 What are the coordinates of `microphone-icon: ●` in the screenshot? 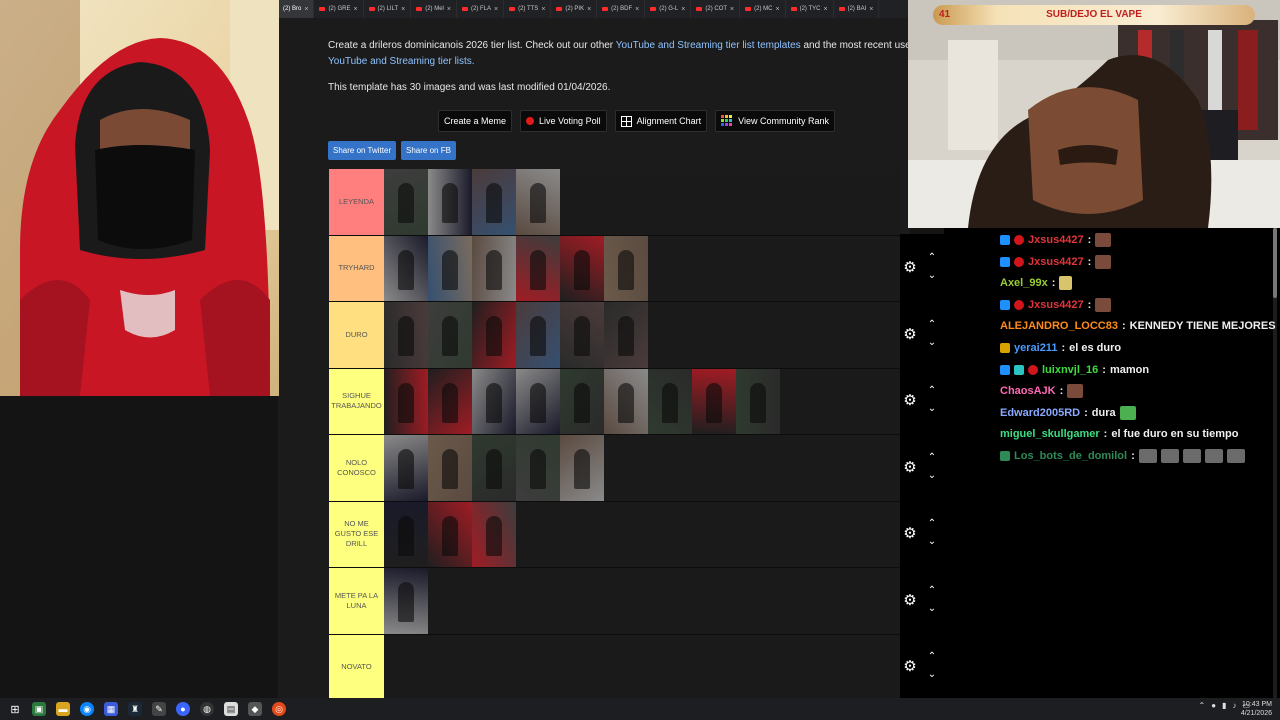 It's located at (1213, 705).